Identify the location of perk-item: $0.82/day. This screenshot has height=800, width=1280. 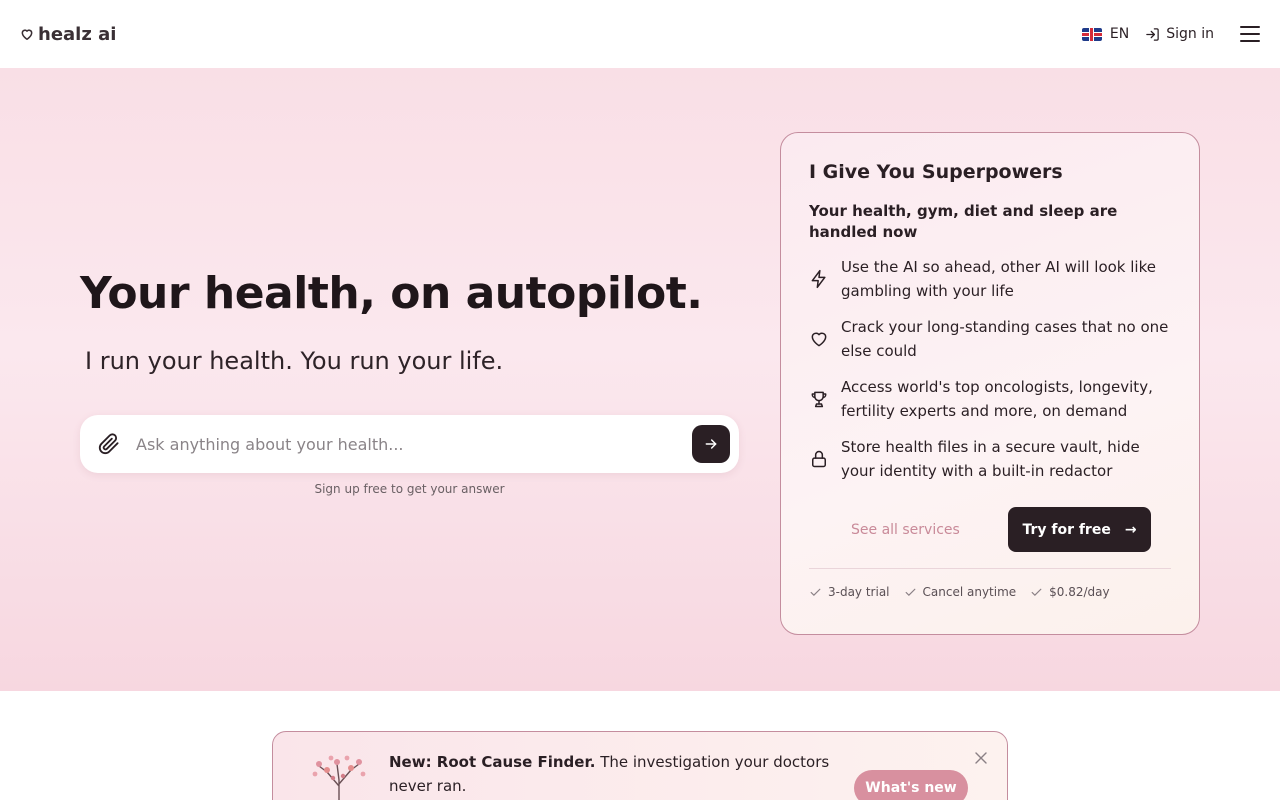
(1070, 592).